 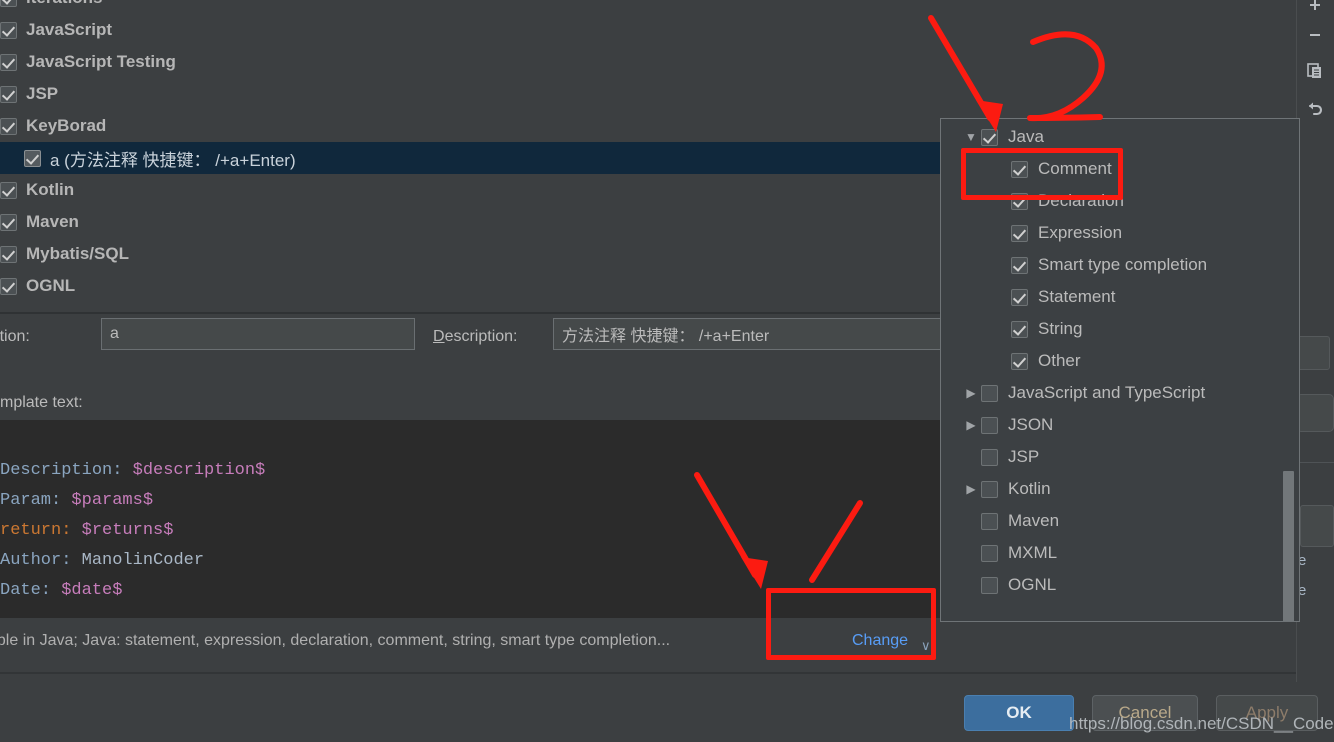 I want to click on template-group-row: iterations, so click(x=648, y=7).